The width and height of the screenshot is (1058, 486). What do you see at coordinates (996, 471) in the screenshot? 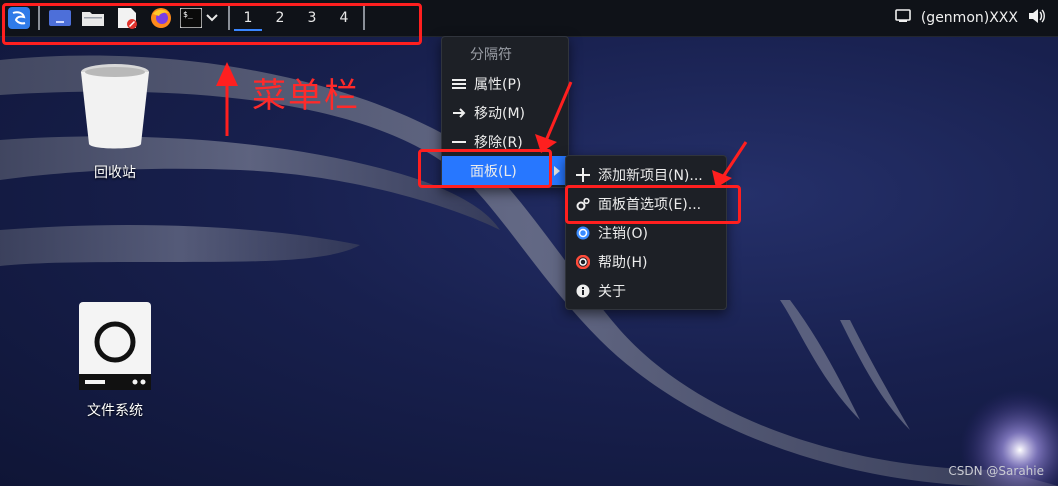
I see `watermark: CSDN @Sarahie` at bounding box center [996, 471].